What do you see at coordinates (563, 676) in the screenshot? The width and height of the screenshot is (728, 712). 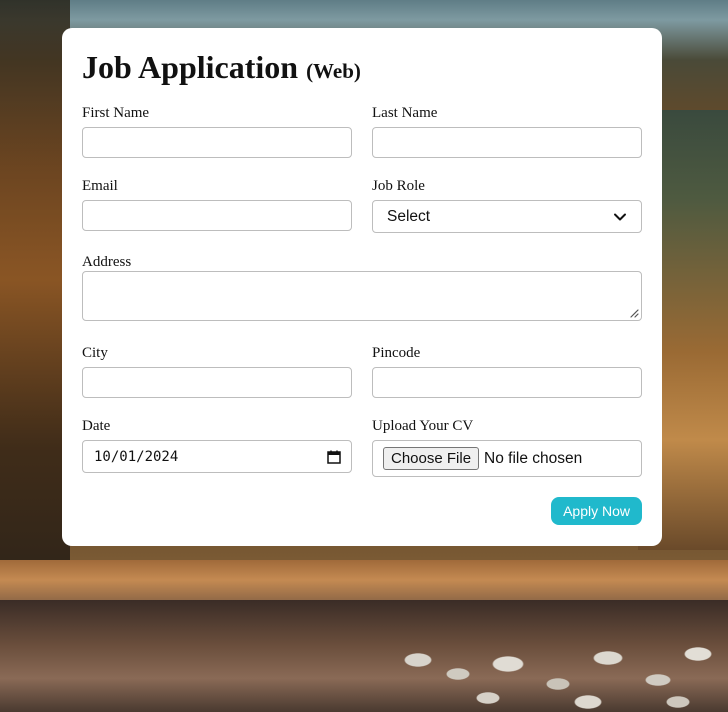 I see `background-rocks` at bounding box center [563, 676].